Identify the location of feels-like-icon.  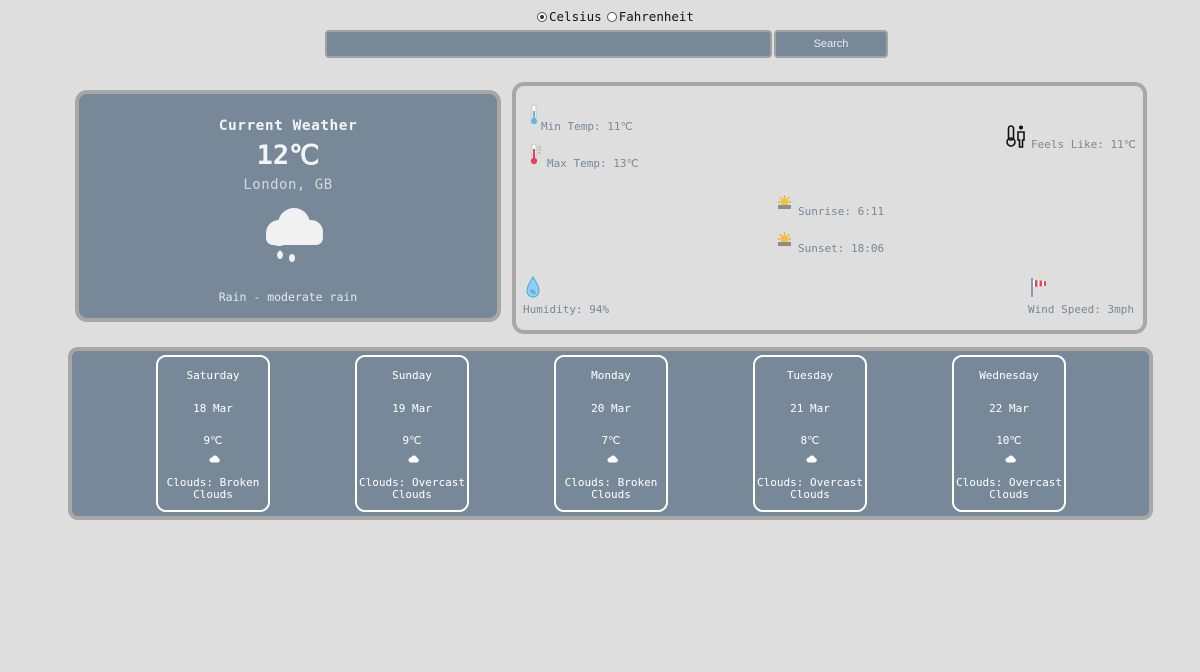
(1015, 136).